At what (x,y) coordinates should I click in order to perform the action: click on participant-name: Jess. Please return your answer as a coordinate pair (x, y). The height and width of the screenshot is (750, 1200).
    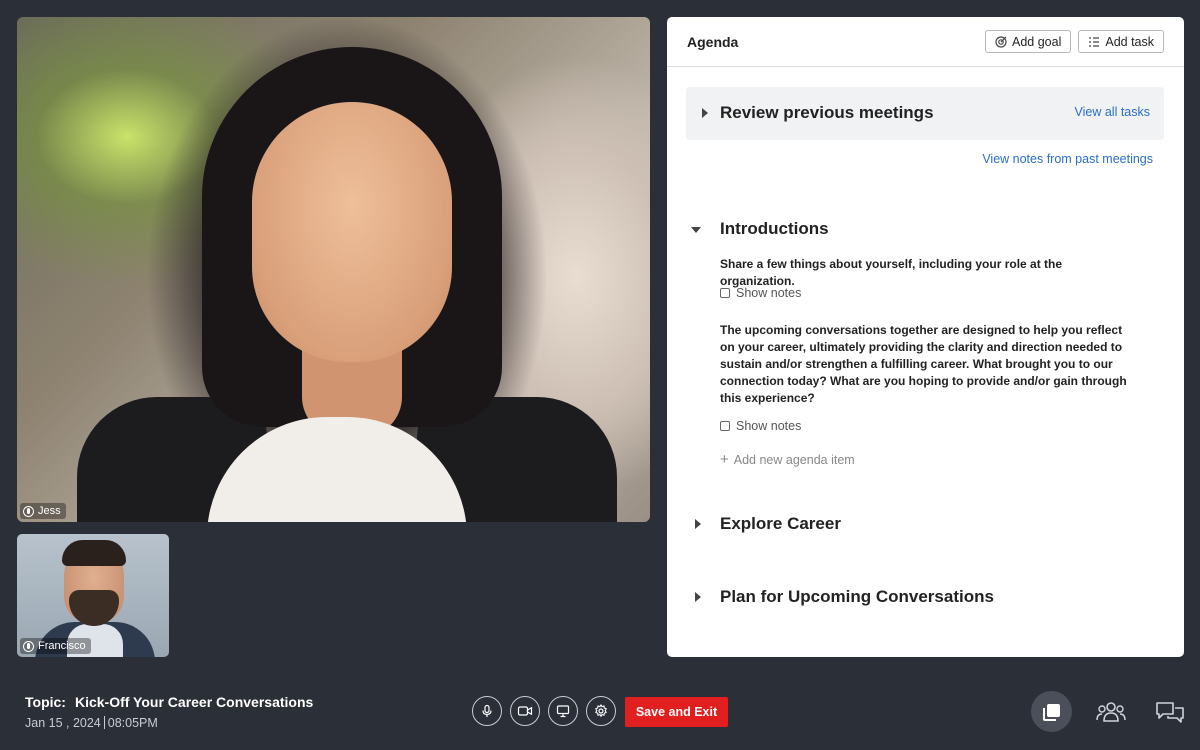
    Looking at the image, I should click on (49, 511).